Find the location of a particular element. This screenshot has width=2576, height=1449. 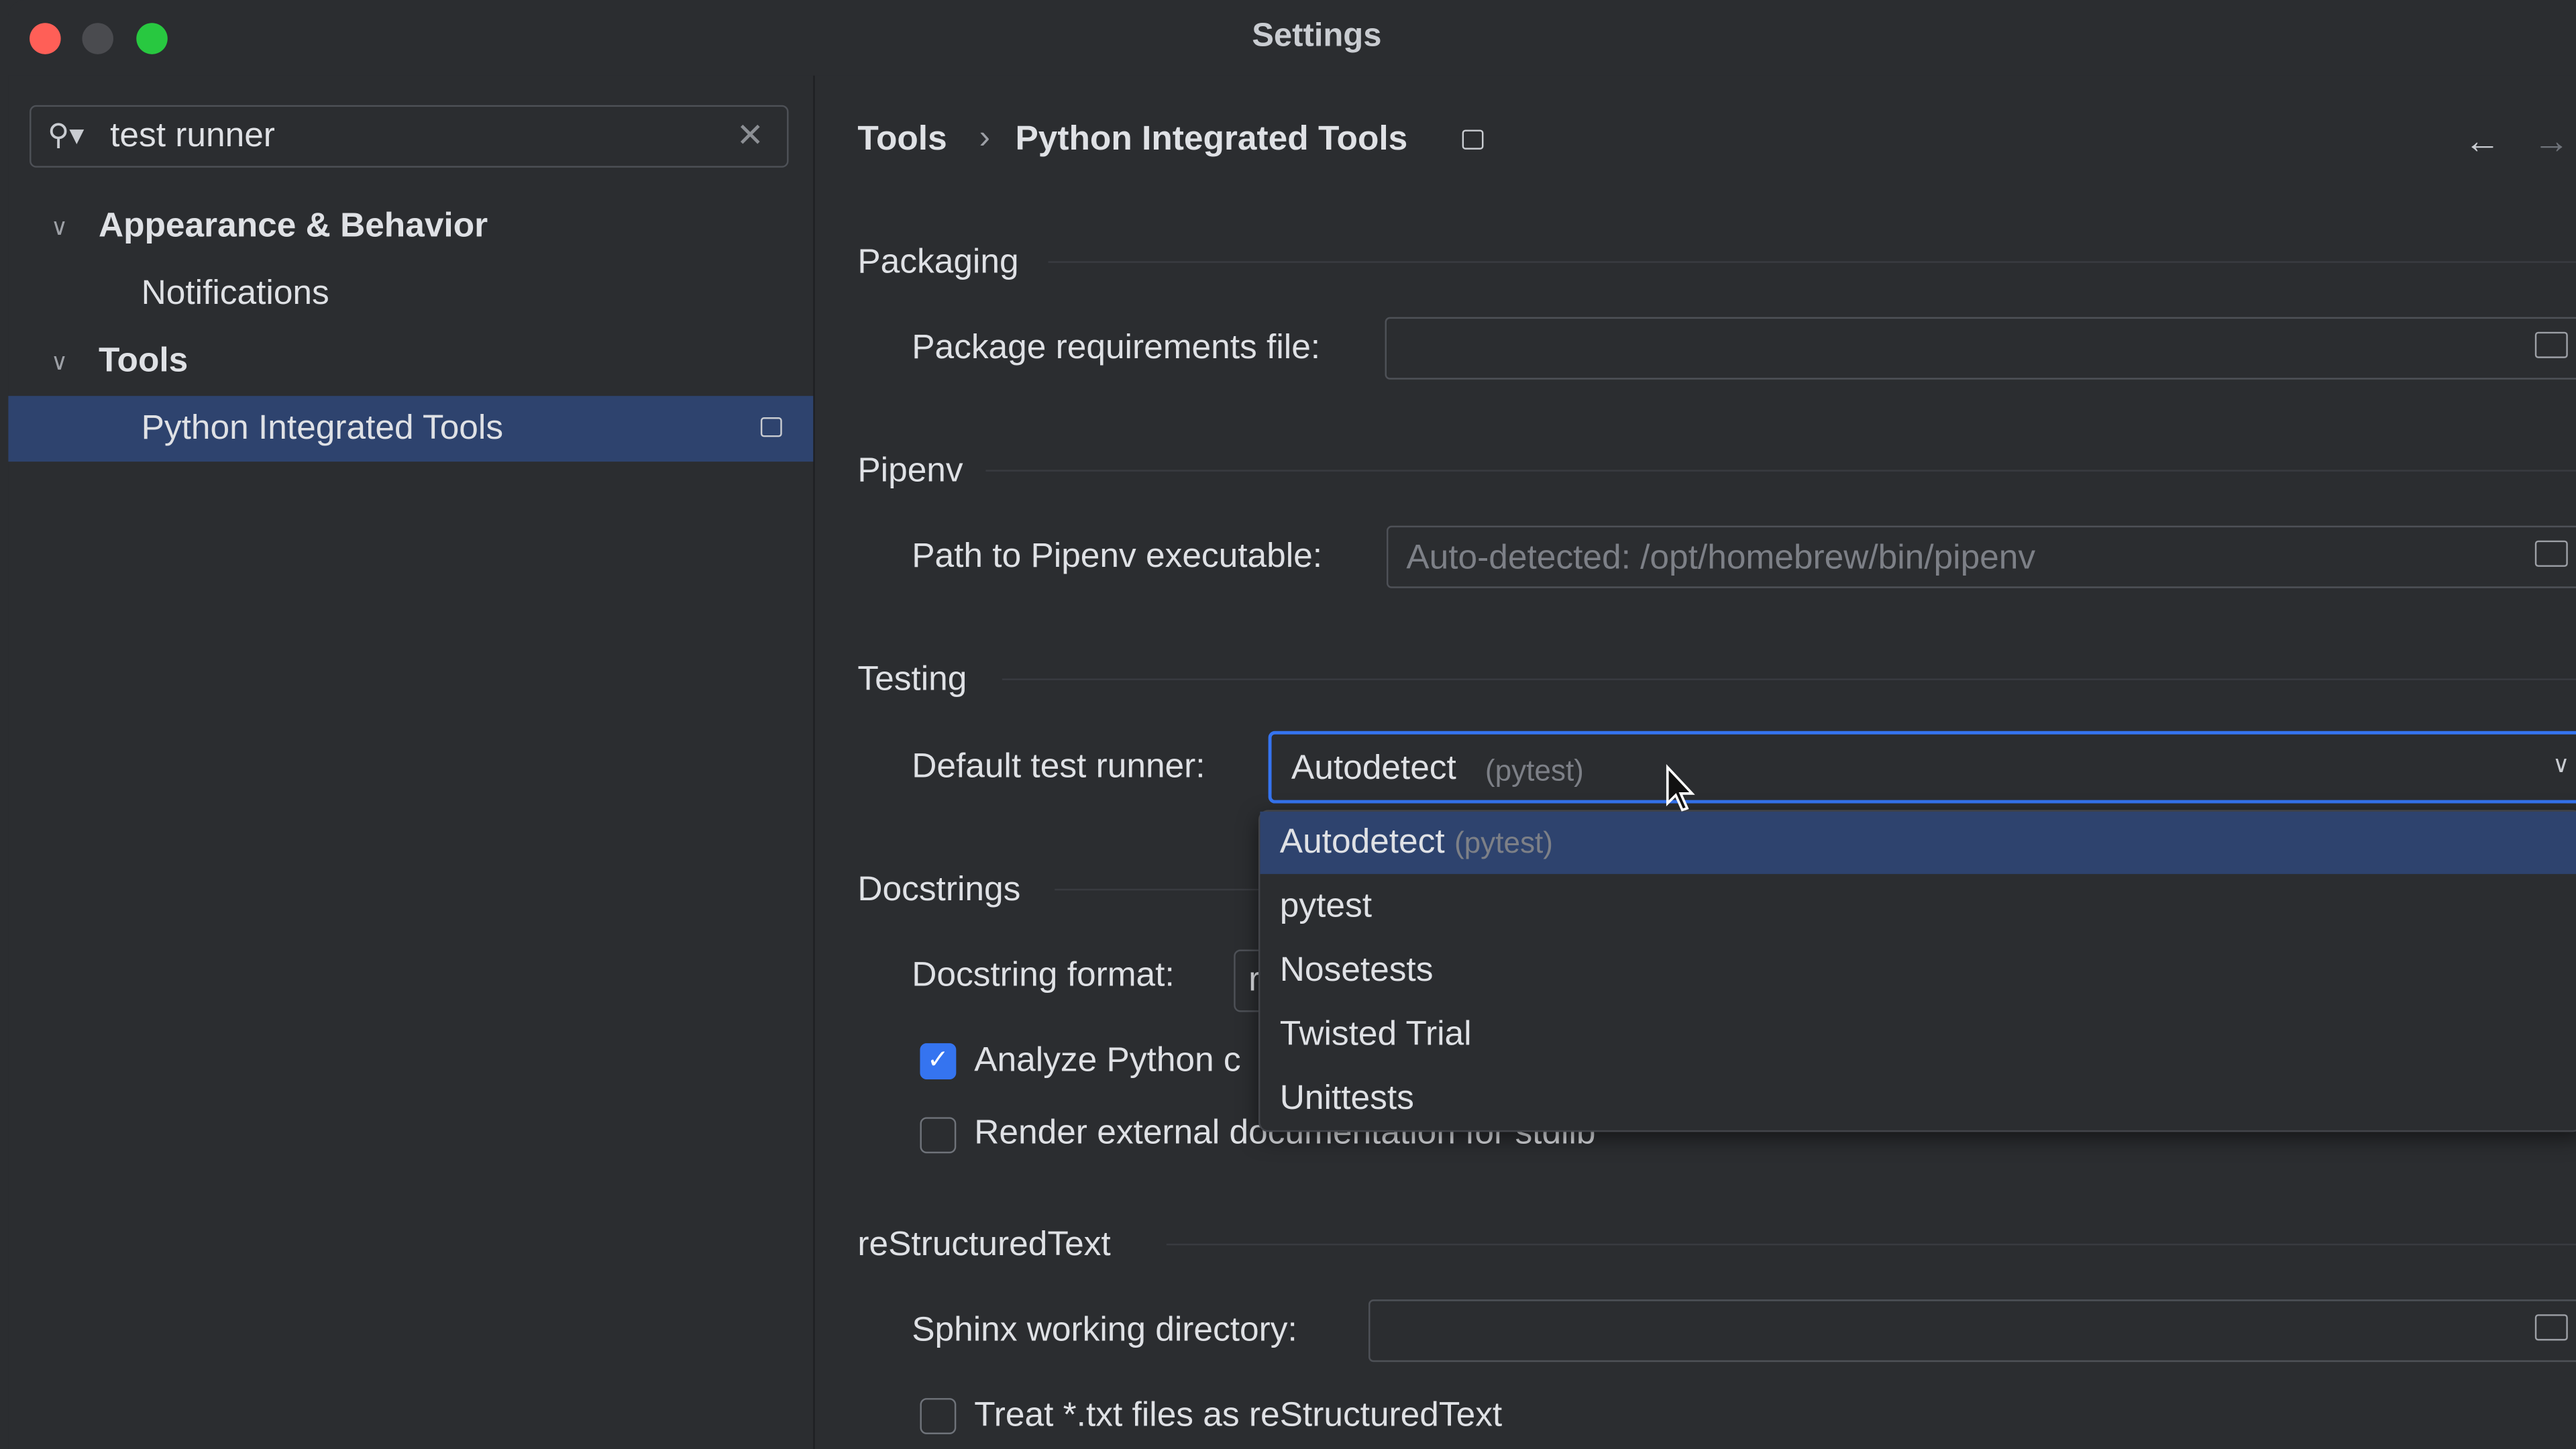

sidebar-item-appearance-behavior: ∨ Appearance & Behavior is located at coordinates (410, 227).